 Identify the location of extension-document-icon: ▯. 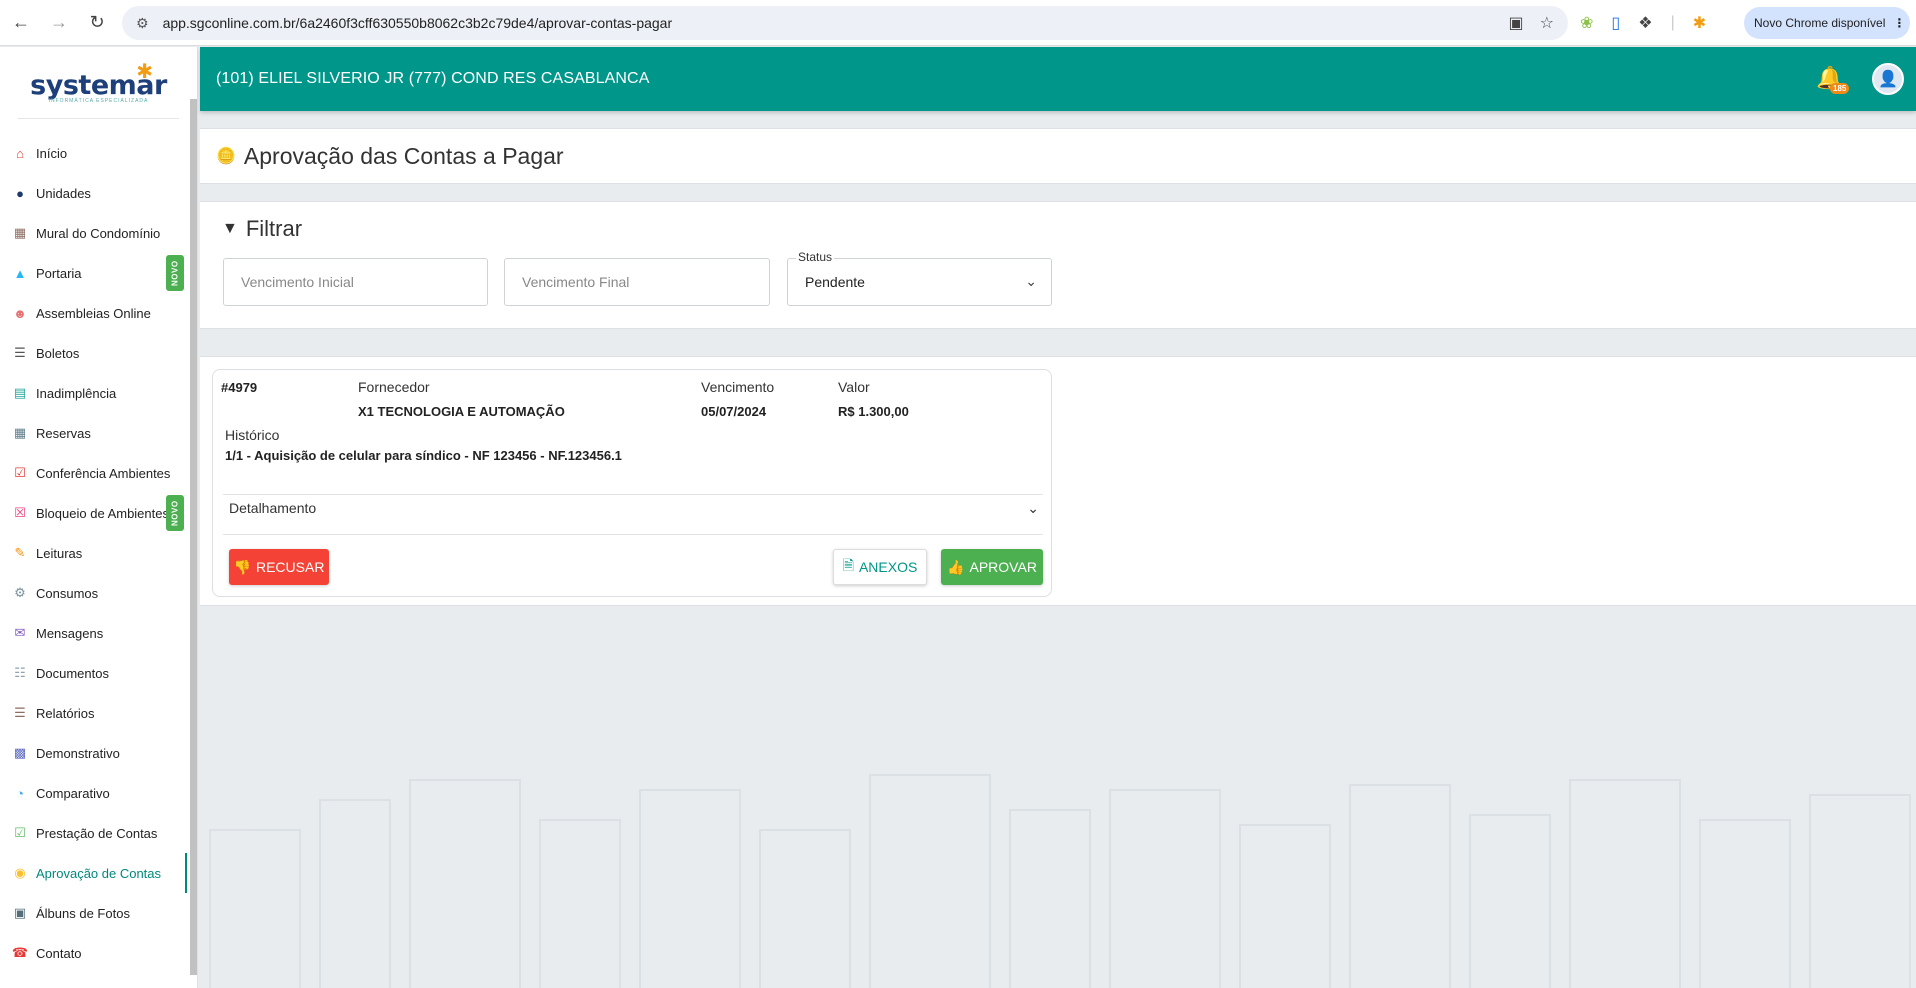
(1615, 23).